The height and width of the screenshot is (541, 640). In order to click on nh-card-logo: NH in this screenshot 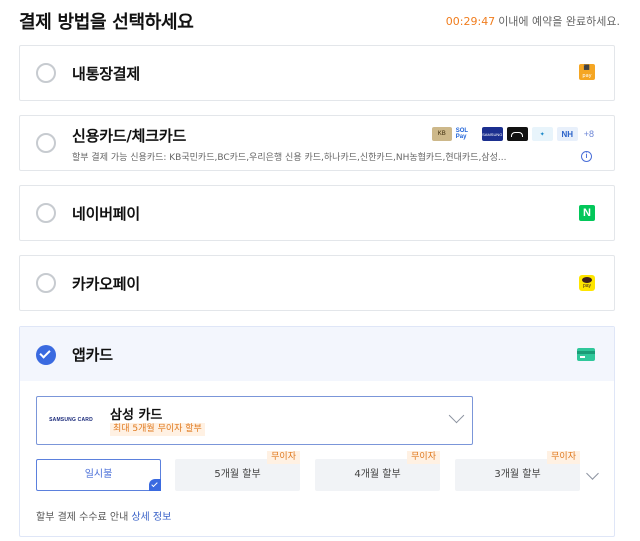, I will do `click(567, 134)`.